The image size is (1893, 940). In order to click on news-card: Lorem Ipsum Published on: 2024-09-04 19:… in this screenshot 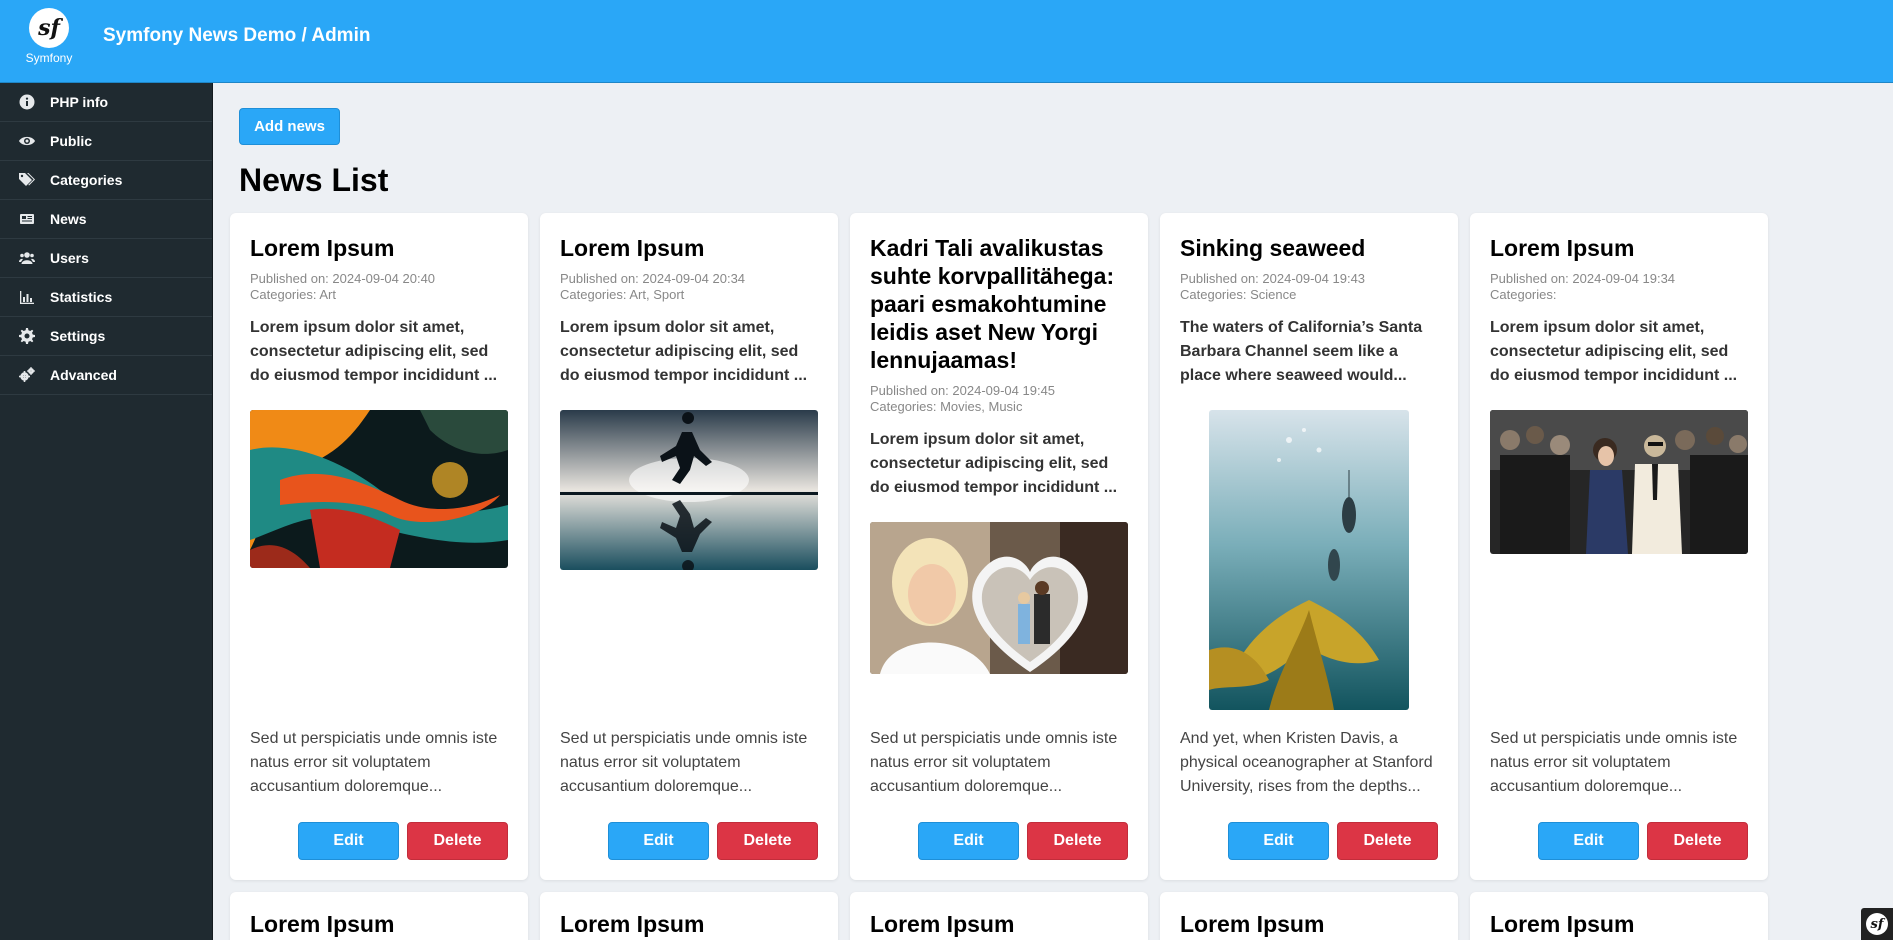, I will do `click(1619, 546)`.